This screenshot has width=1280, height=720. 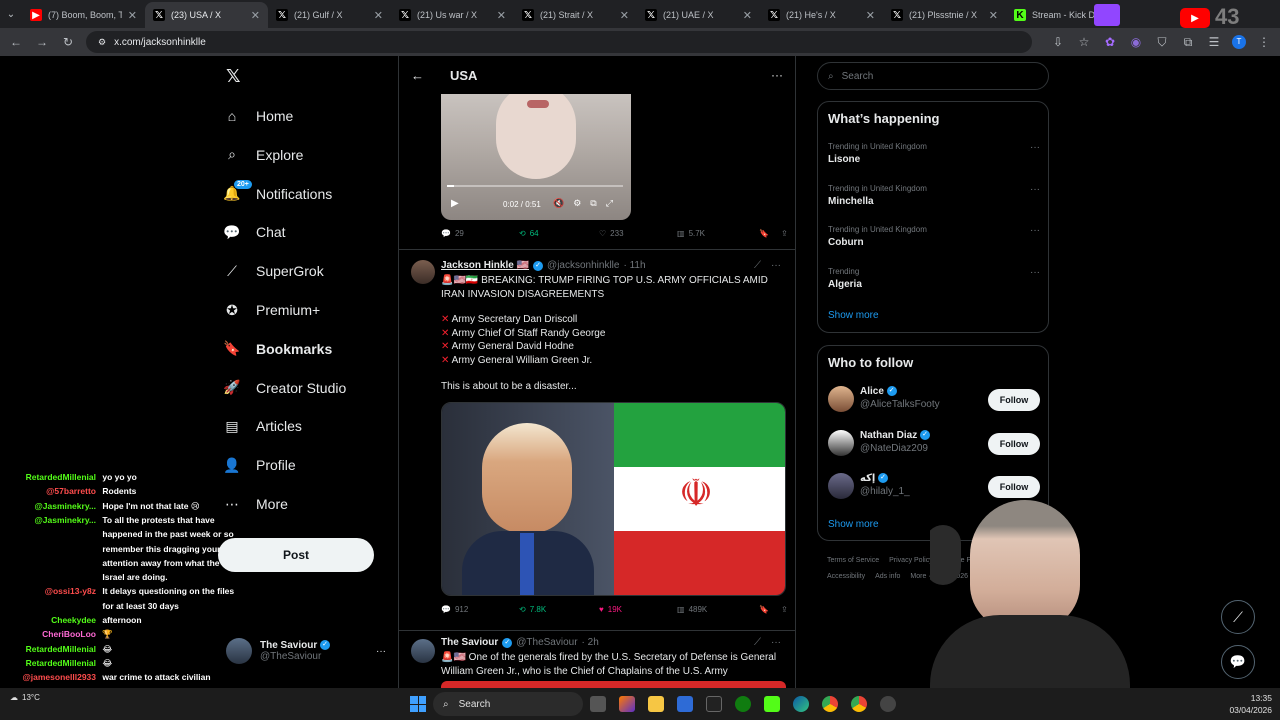 I want to click on pip-icon: ⧉, so click(x=593, y=203).